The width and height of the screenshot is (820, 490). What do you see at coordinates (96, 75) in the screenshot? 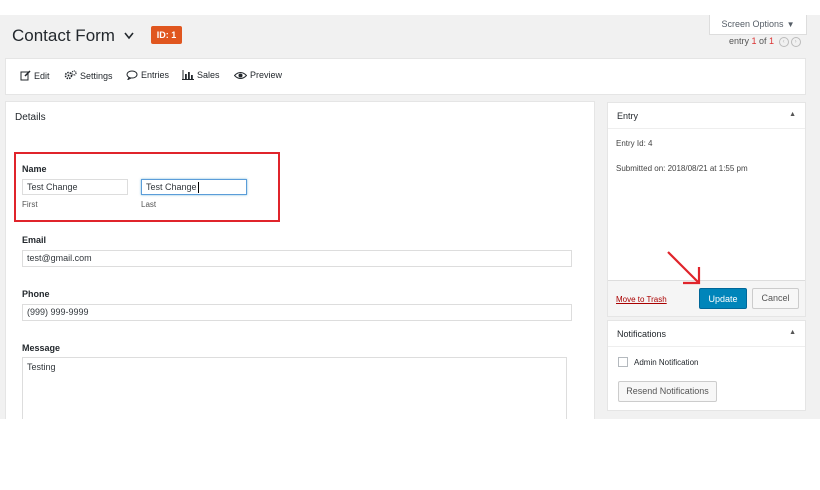
I see `settings-label: Settings` at bounding box center [96, 75].